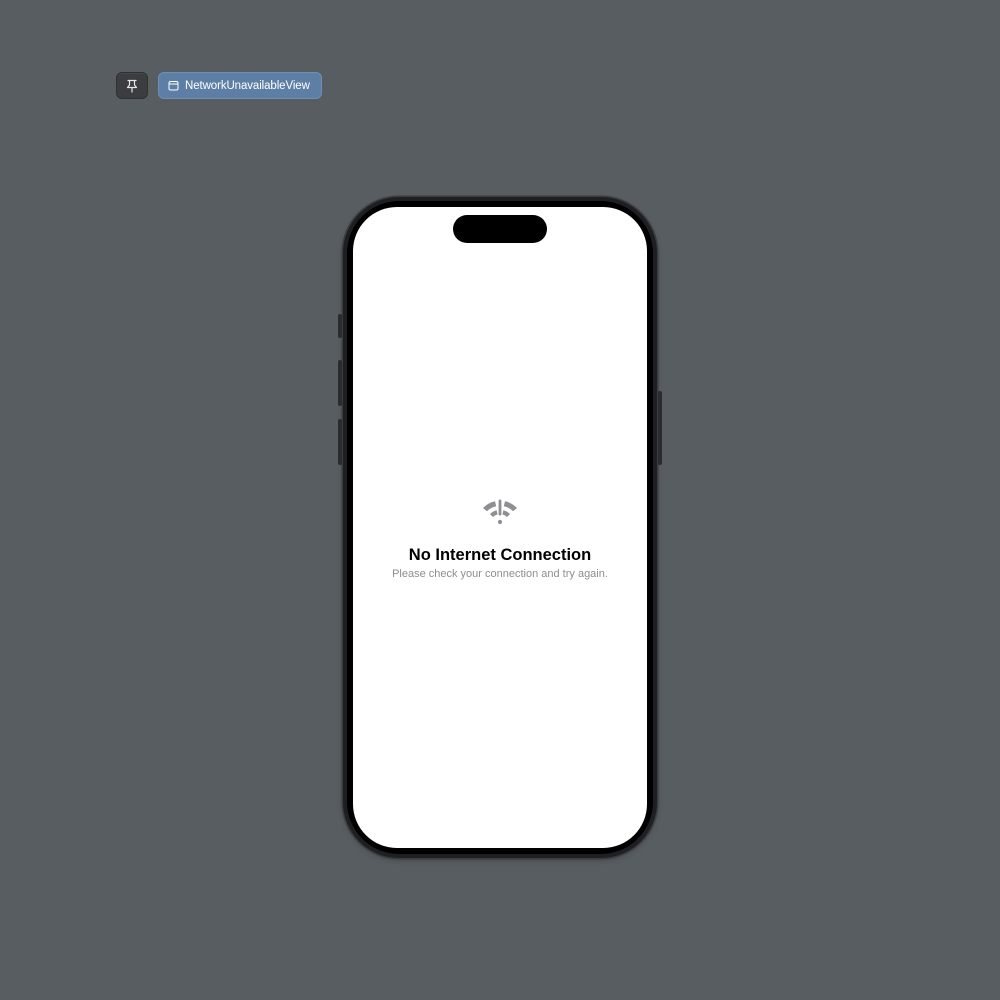  I want to click on pin-icon, so click(132, 86).